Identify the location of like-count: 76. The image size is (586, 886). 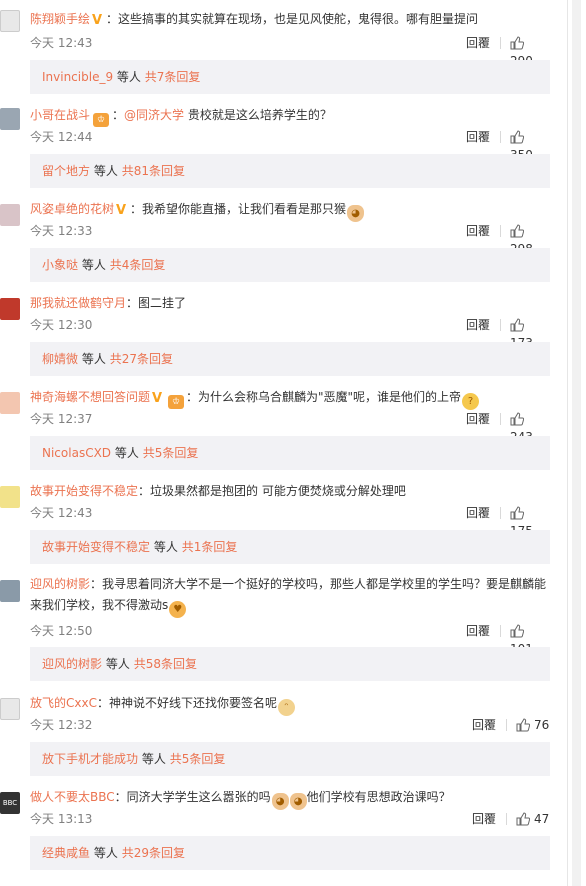
(542, 725).